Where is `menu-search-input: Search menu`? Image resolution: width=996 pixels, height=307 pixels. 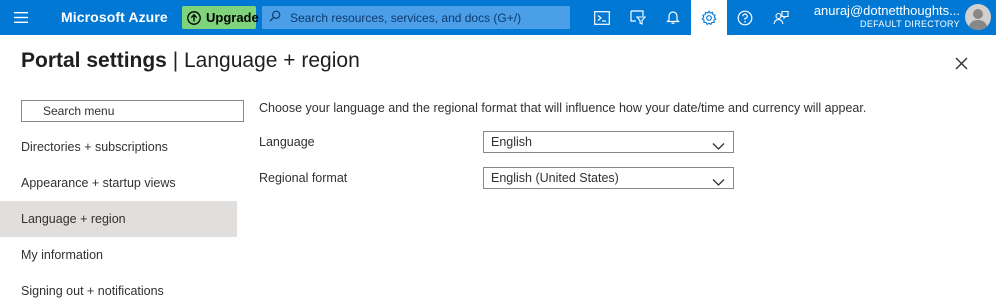 menu-search-input: Search menu is located at coordinates (132, 111).